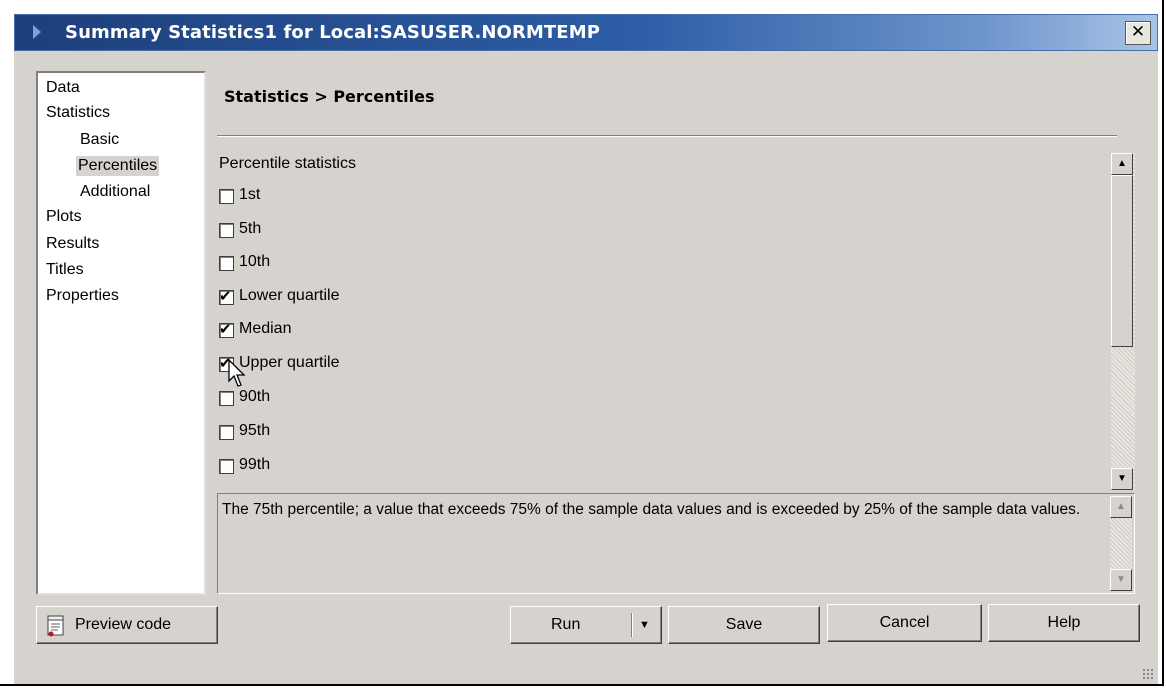  What do you see at coordinates (226, 196) in the screenshot?
I see `checkbox-1st` at bounding box center [226, 196].